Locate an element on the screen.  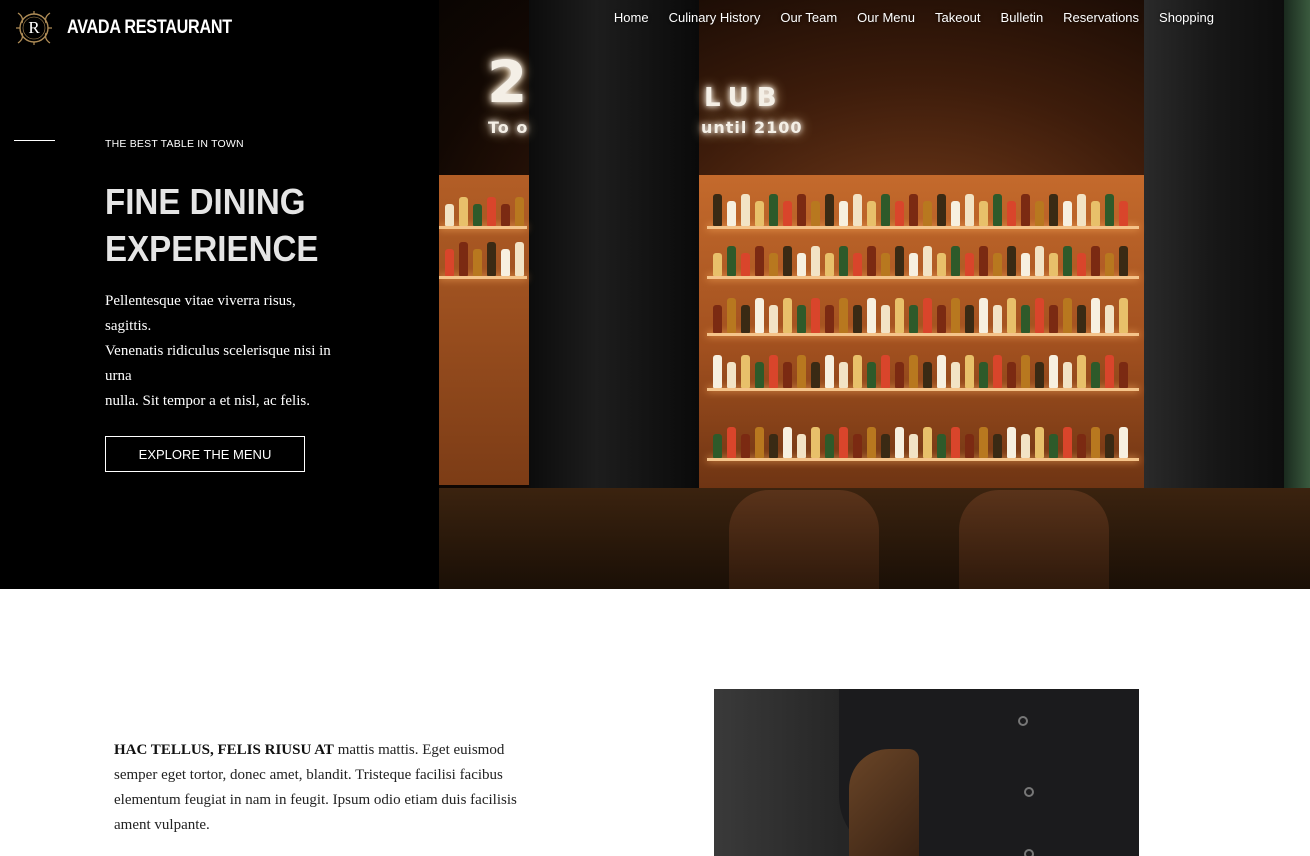
hero-eyebrow: THE BEST TABLE IN TOWN is located at coordinates (174, 144).